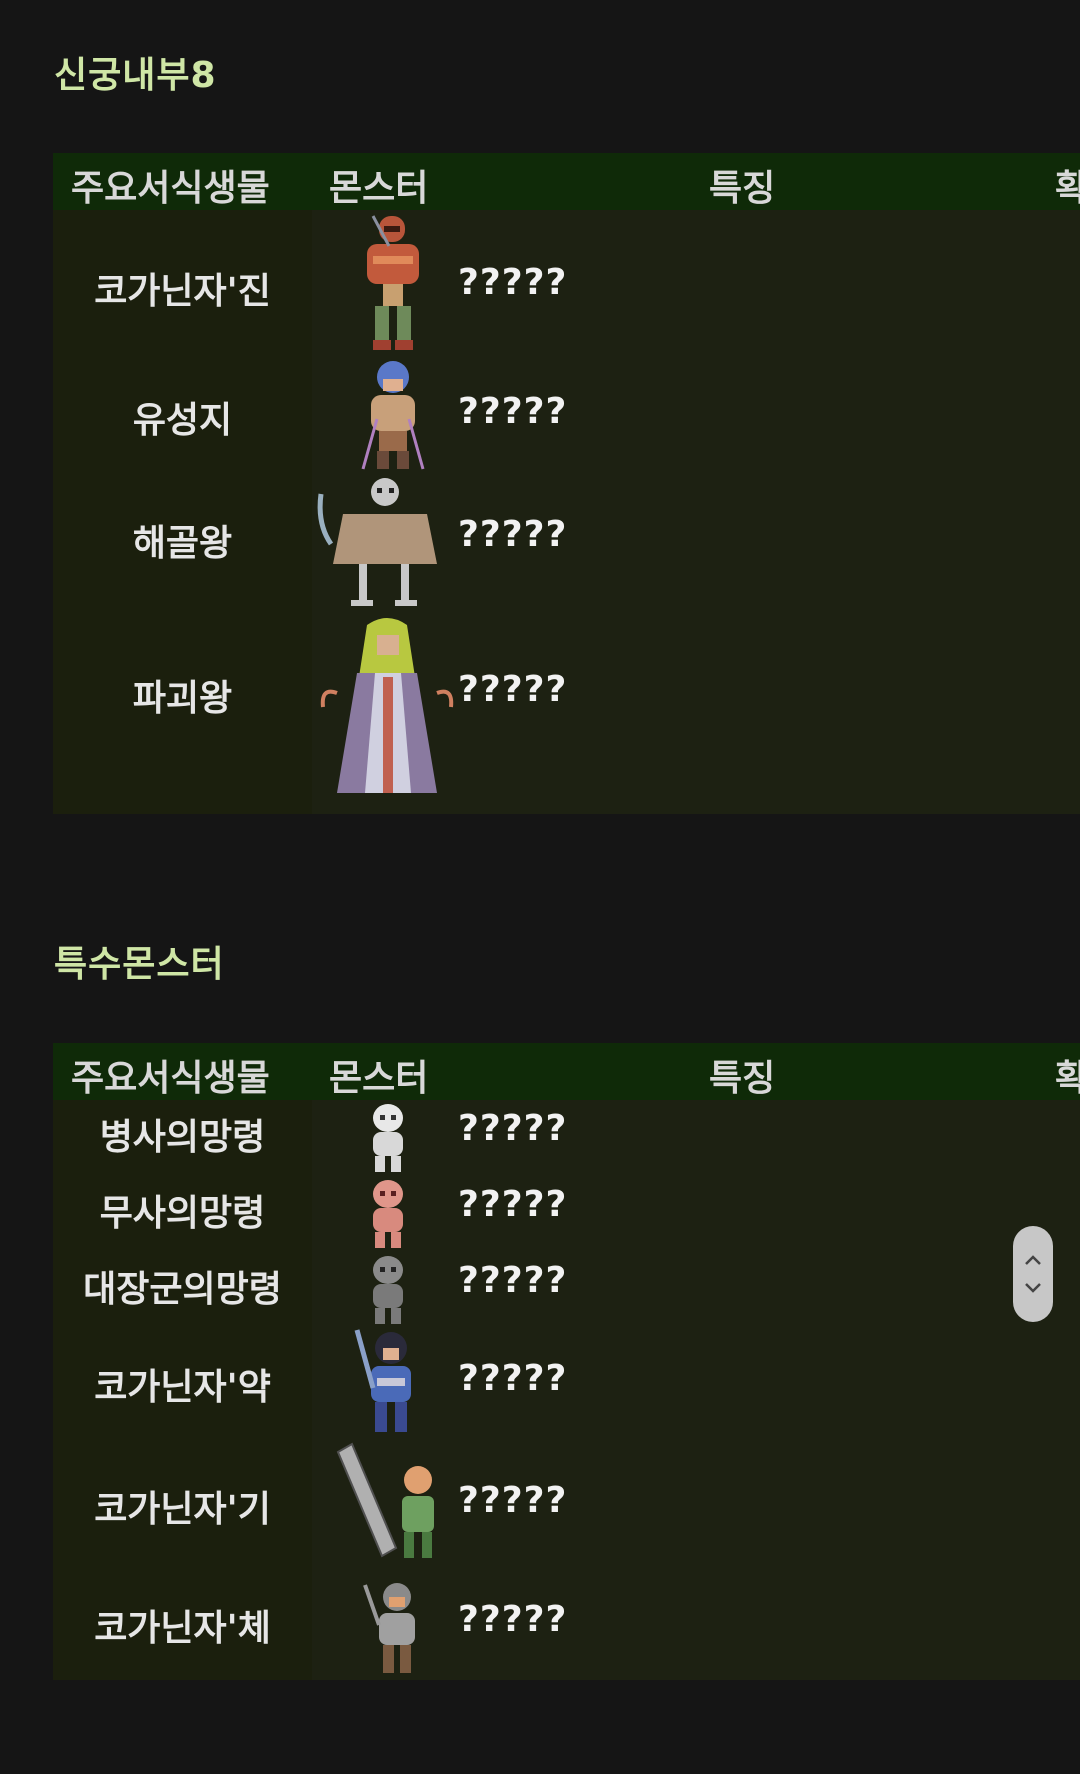 This screenshot has width=1080, height=1774. I want to click on table-row: 병사의망령 ?????, so click(566, 1138).